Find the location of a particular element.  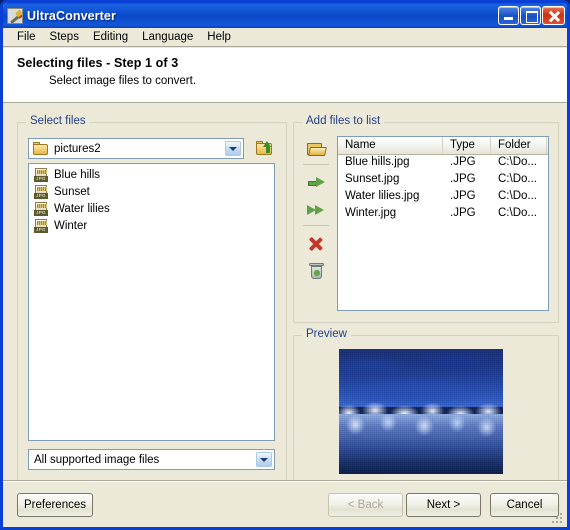

file-filter-combo: All supported image files is located at coordinates (151, 459).